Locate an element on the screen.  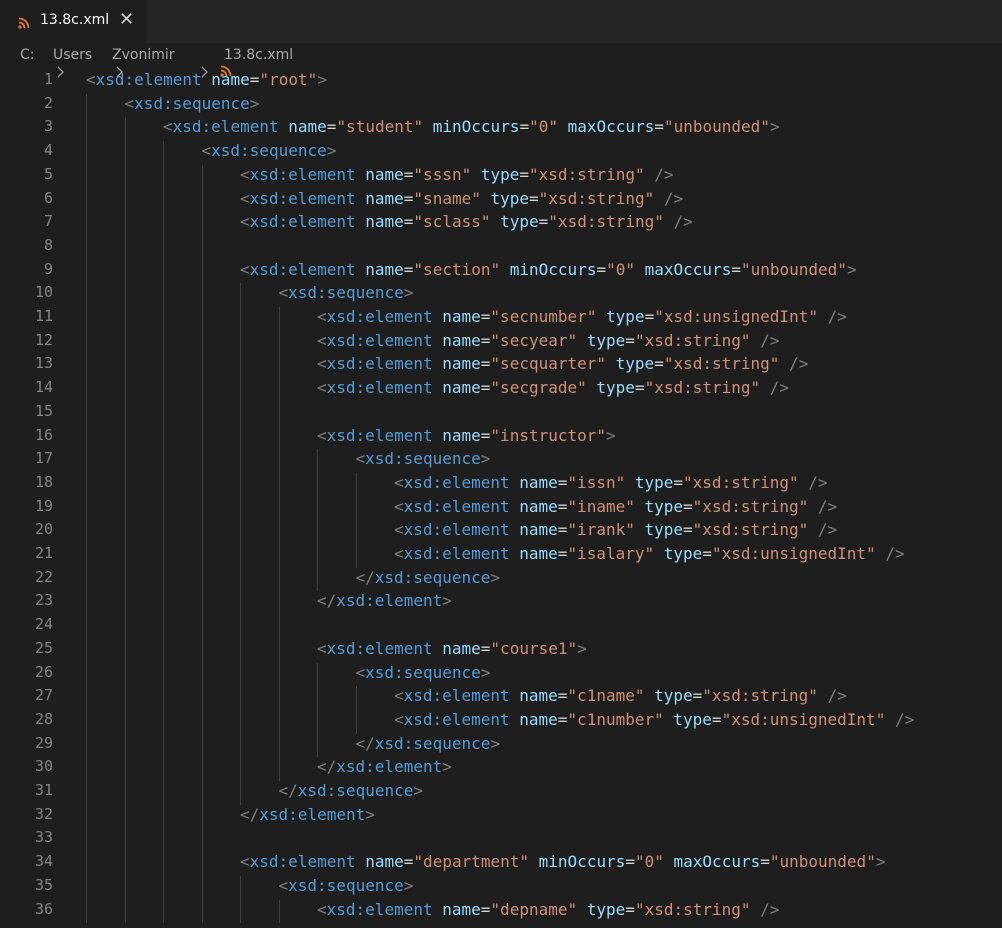
line-number: 17 is located at coordinates (43, 458).